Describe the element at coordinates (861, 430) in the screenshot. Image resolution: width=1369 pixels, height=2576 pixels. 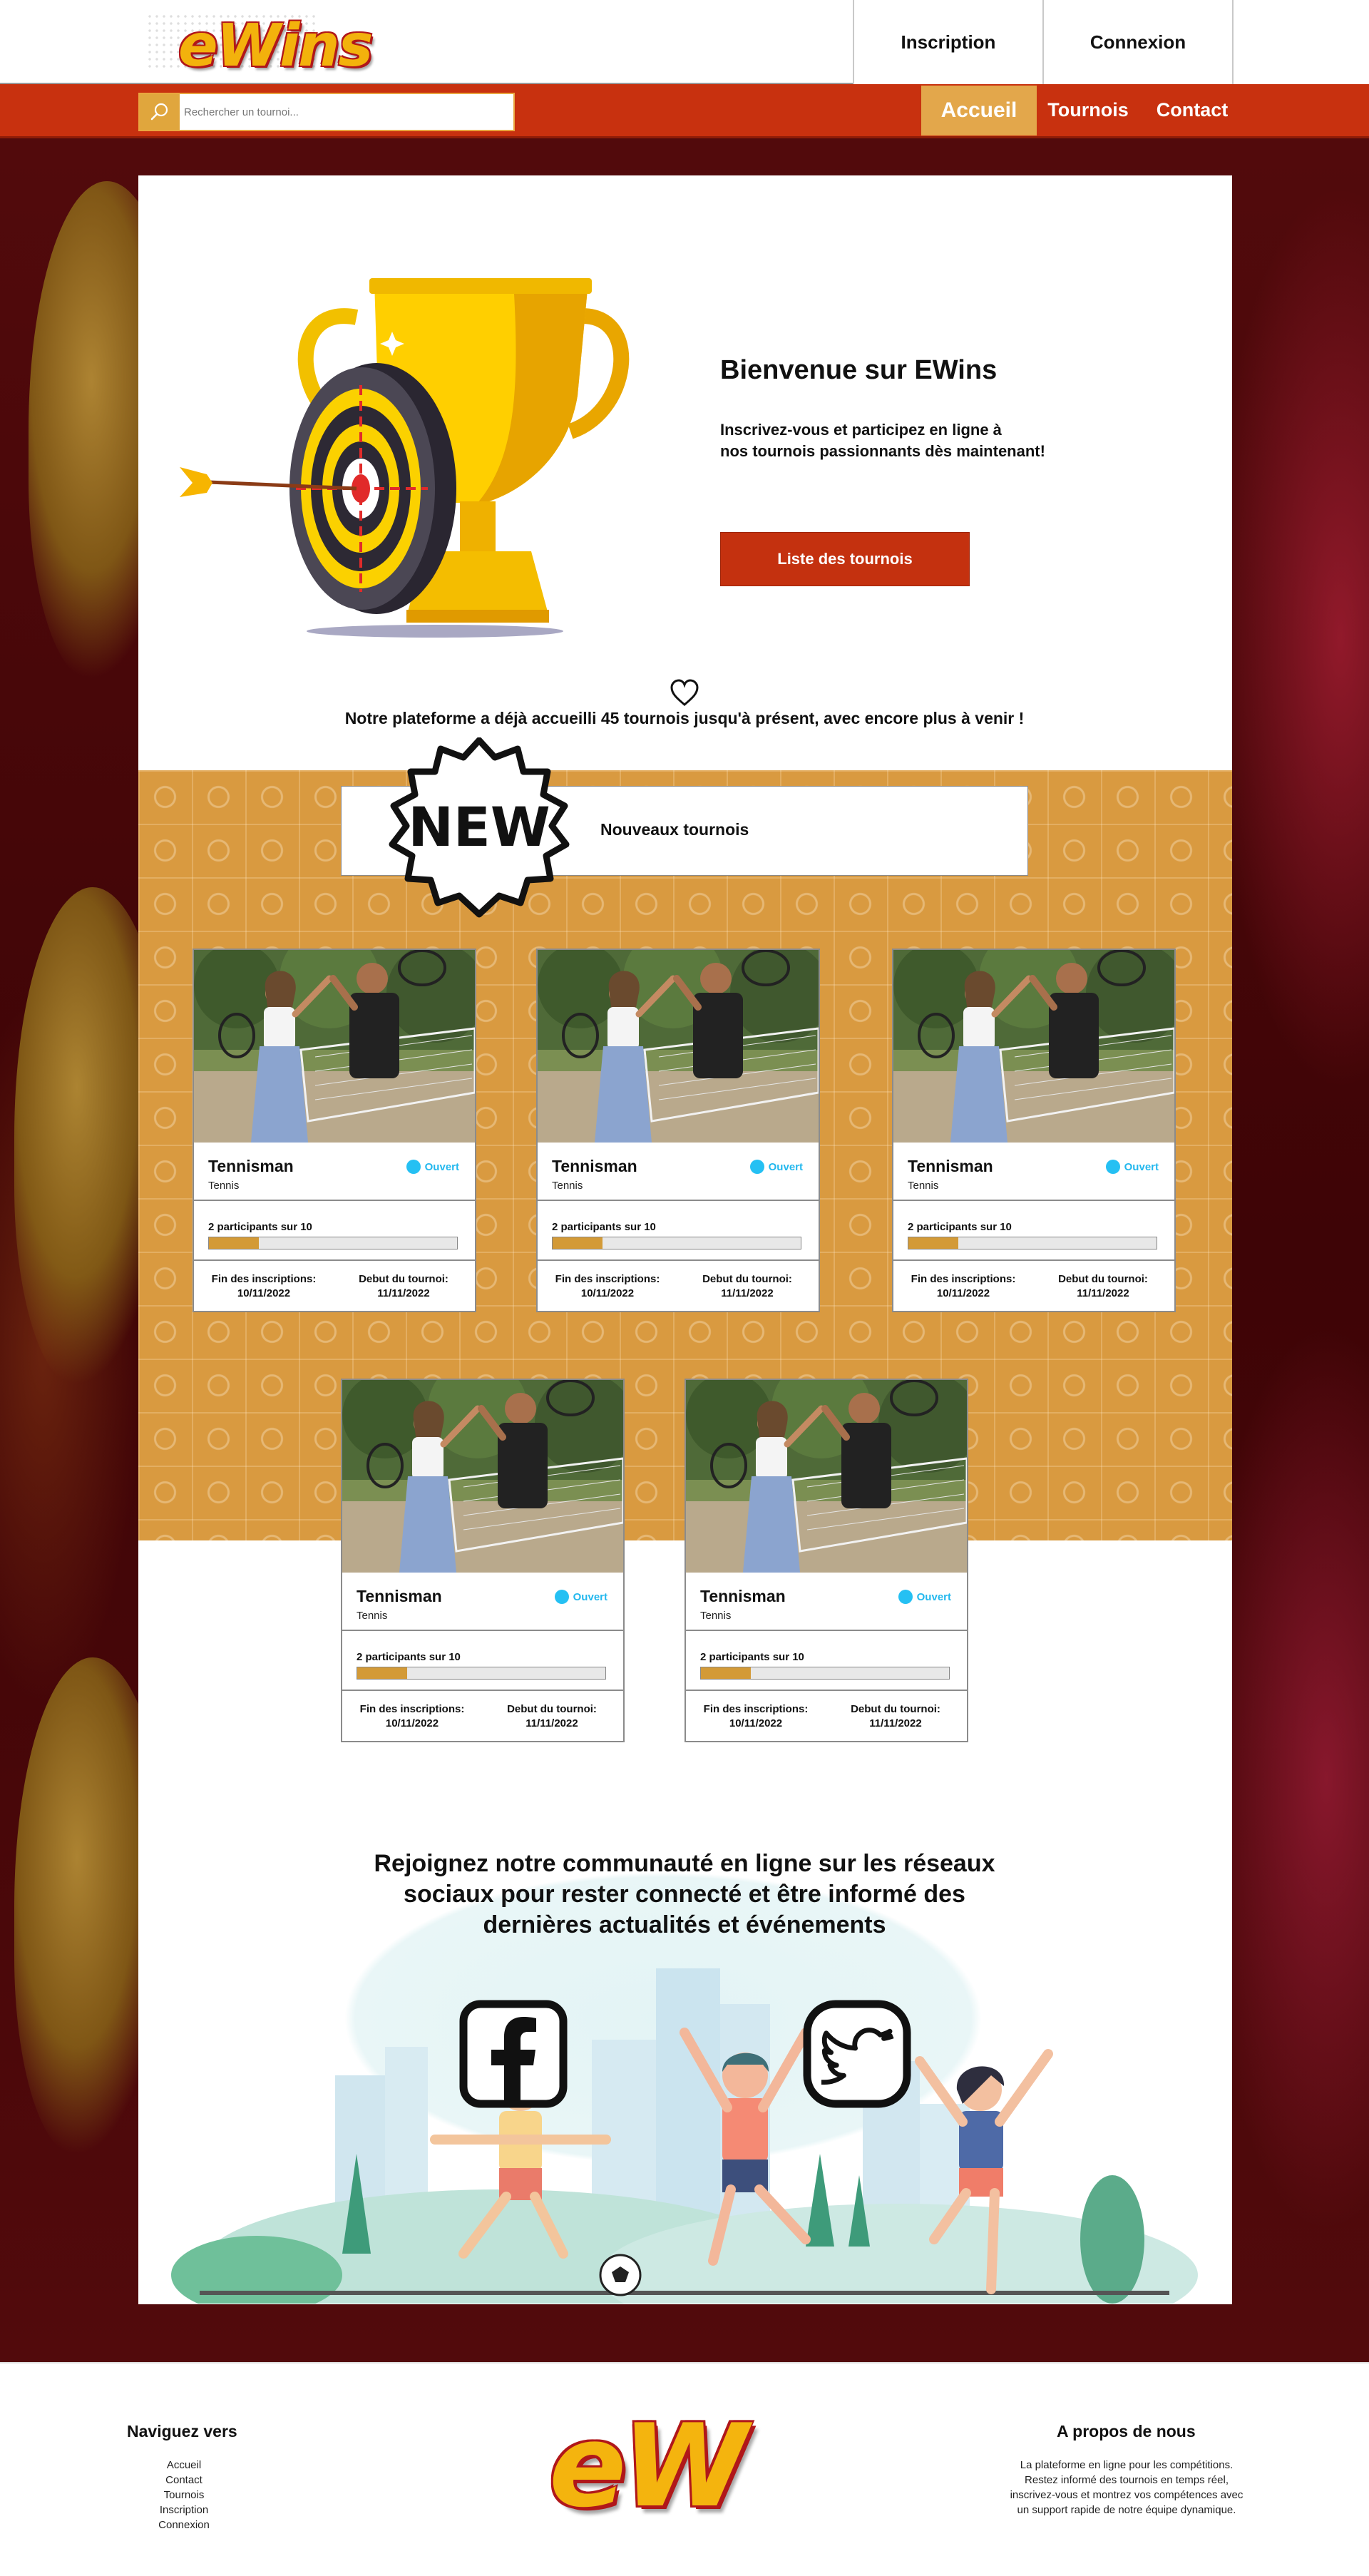
I see `hero-line-1: Inscrivez-vous et participez en ligne à` at that location.